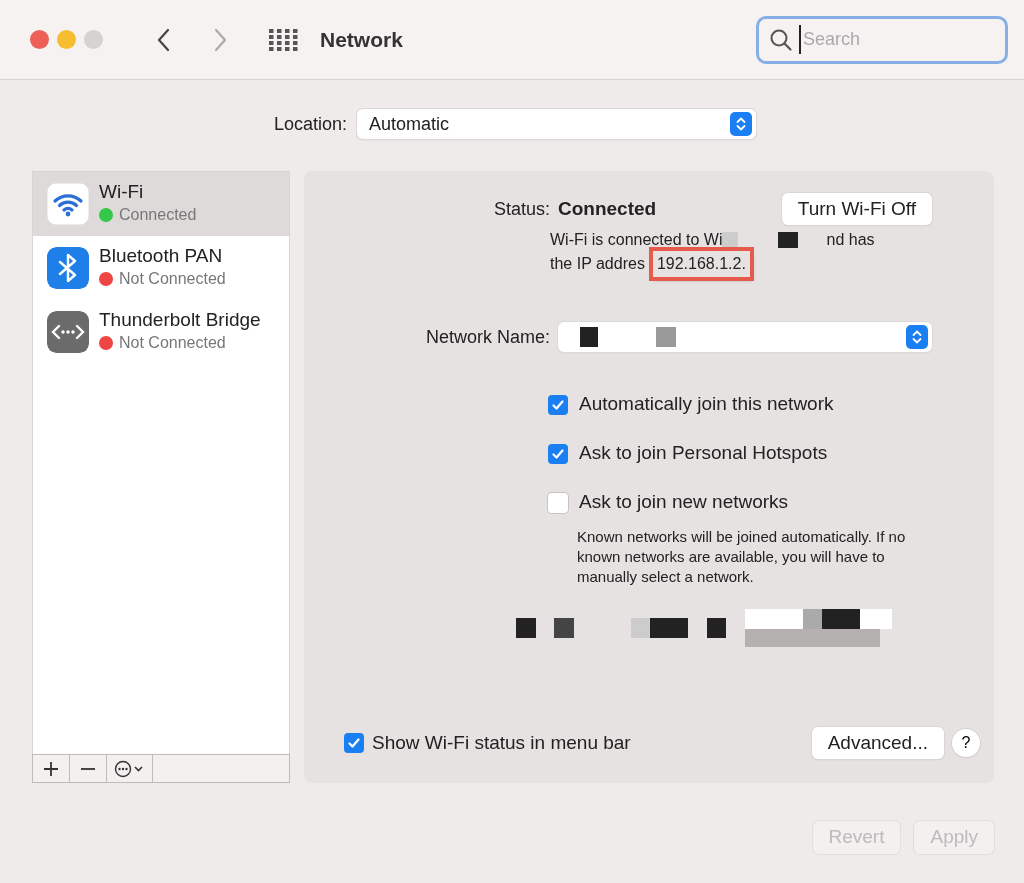 Image resolution: width=1024 pixels, height=883 pixels. I want to click on wifi-icon, so click(68, 204).